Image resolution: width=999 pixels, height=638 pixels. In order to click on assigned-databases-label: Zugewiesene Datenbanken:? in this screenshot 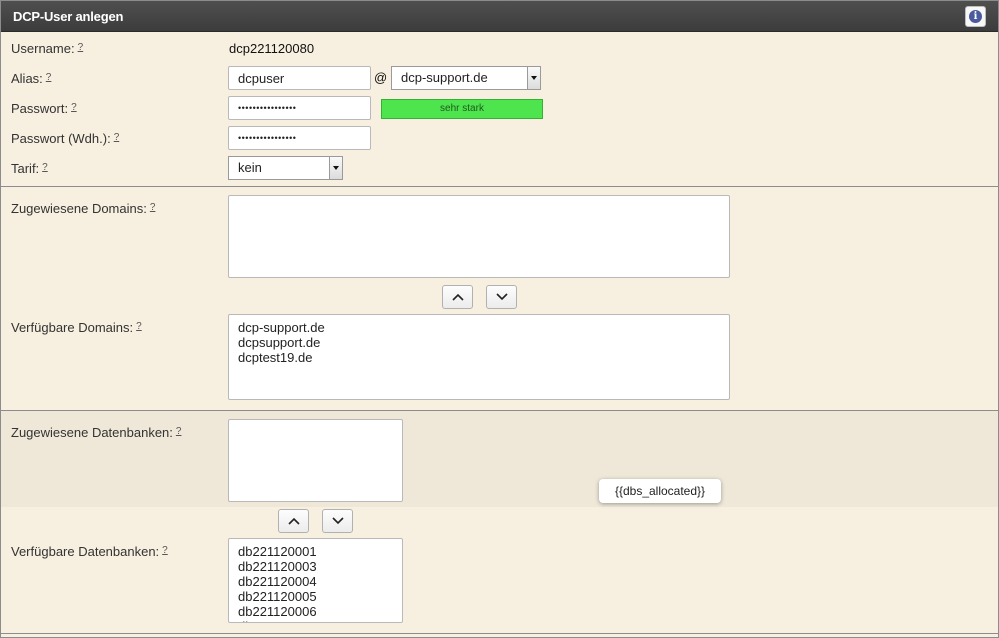, I will do `click(96, 432)`.